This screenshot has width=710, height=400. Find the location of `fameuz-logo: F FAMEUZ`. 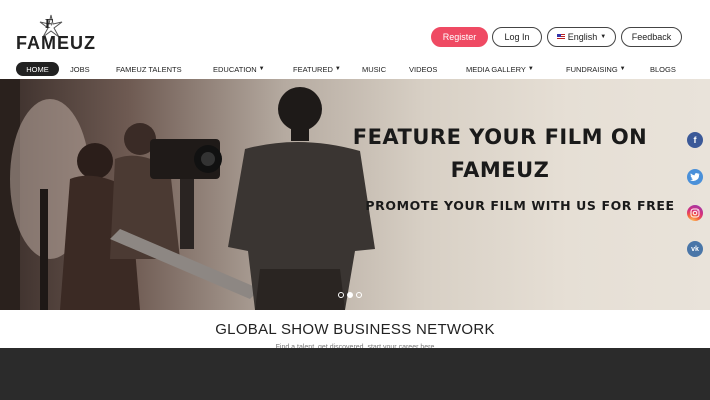

fameuz-logo: F FAMEUZ is located at coordinates (61, 33).